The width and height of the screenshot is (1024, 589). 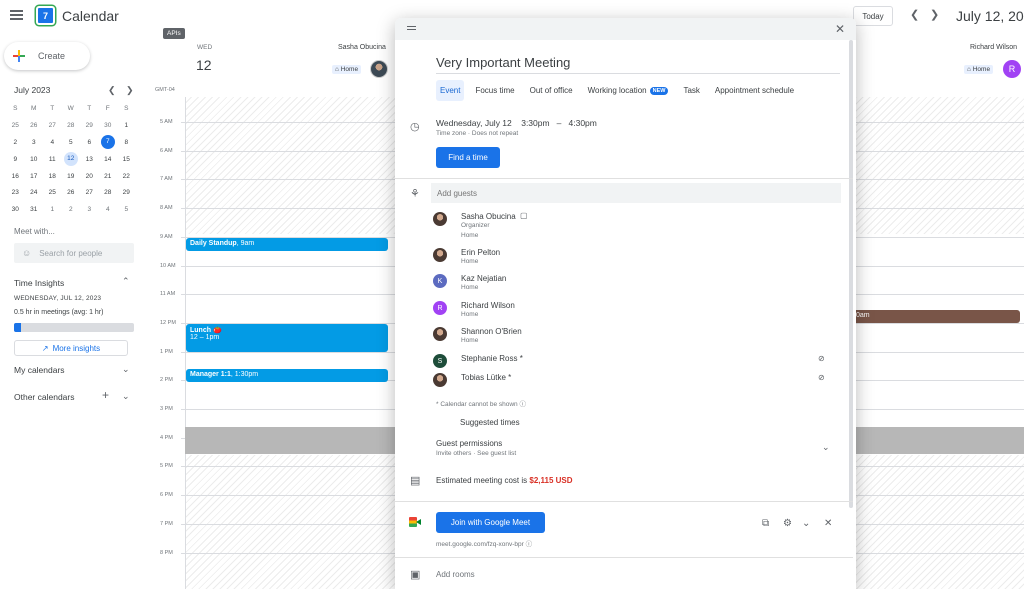 I want to click on mini-calendar-day: 13, so click(x=89, y=159).